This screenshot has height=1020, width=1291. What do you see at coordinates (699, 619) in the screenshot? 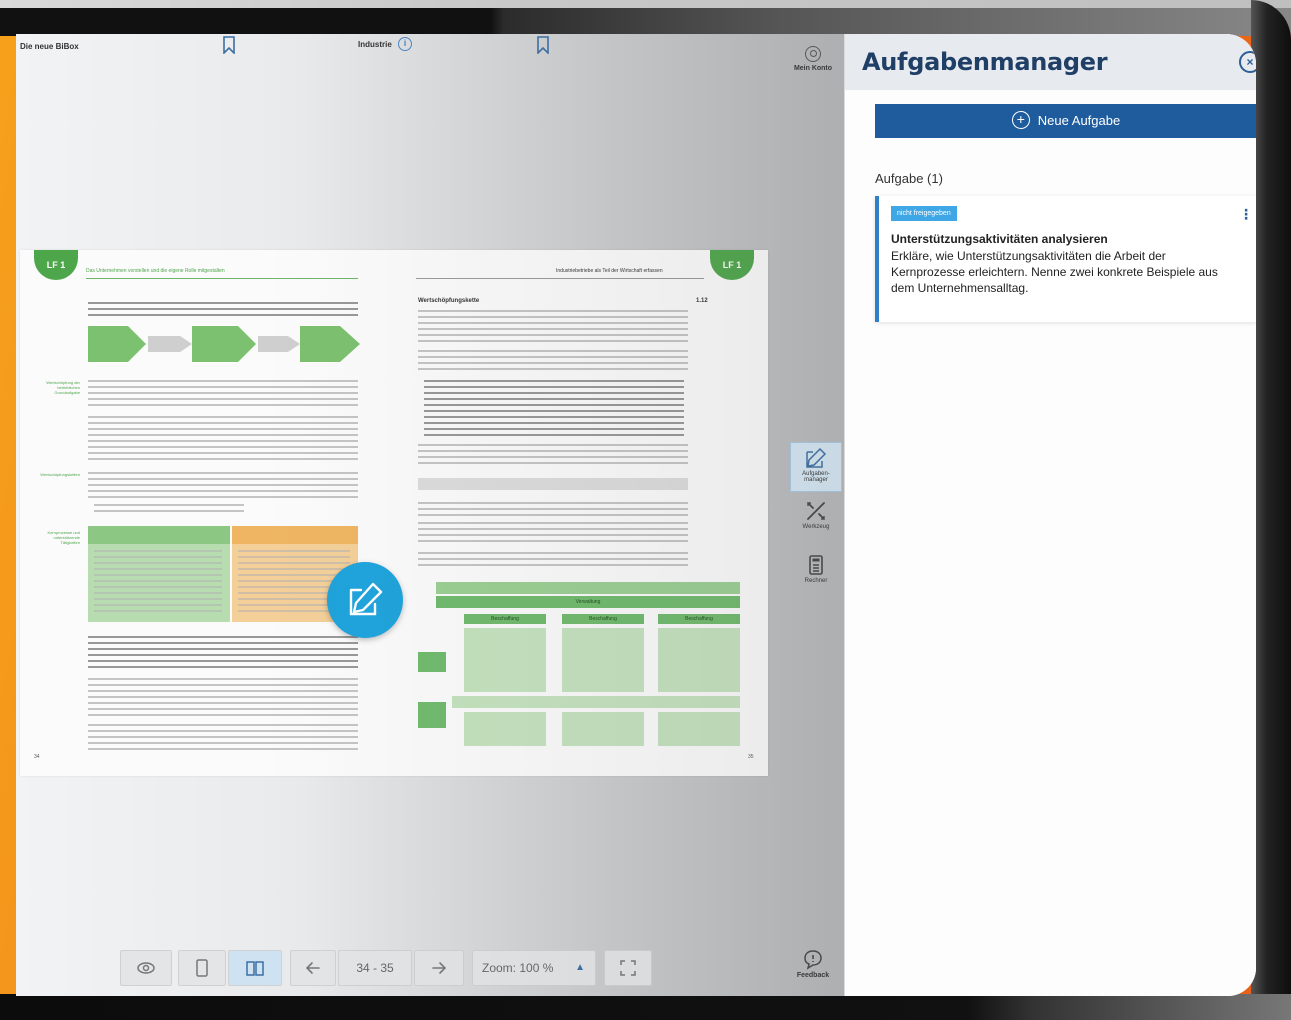
I see `diagram-col-3: Beschaffung` at bounding box center [699, 619].